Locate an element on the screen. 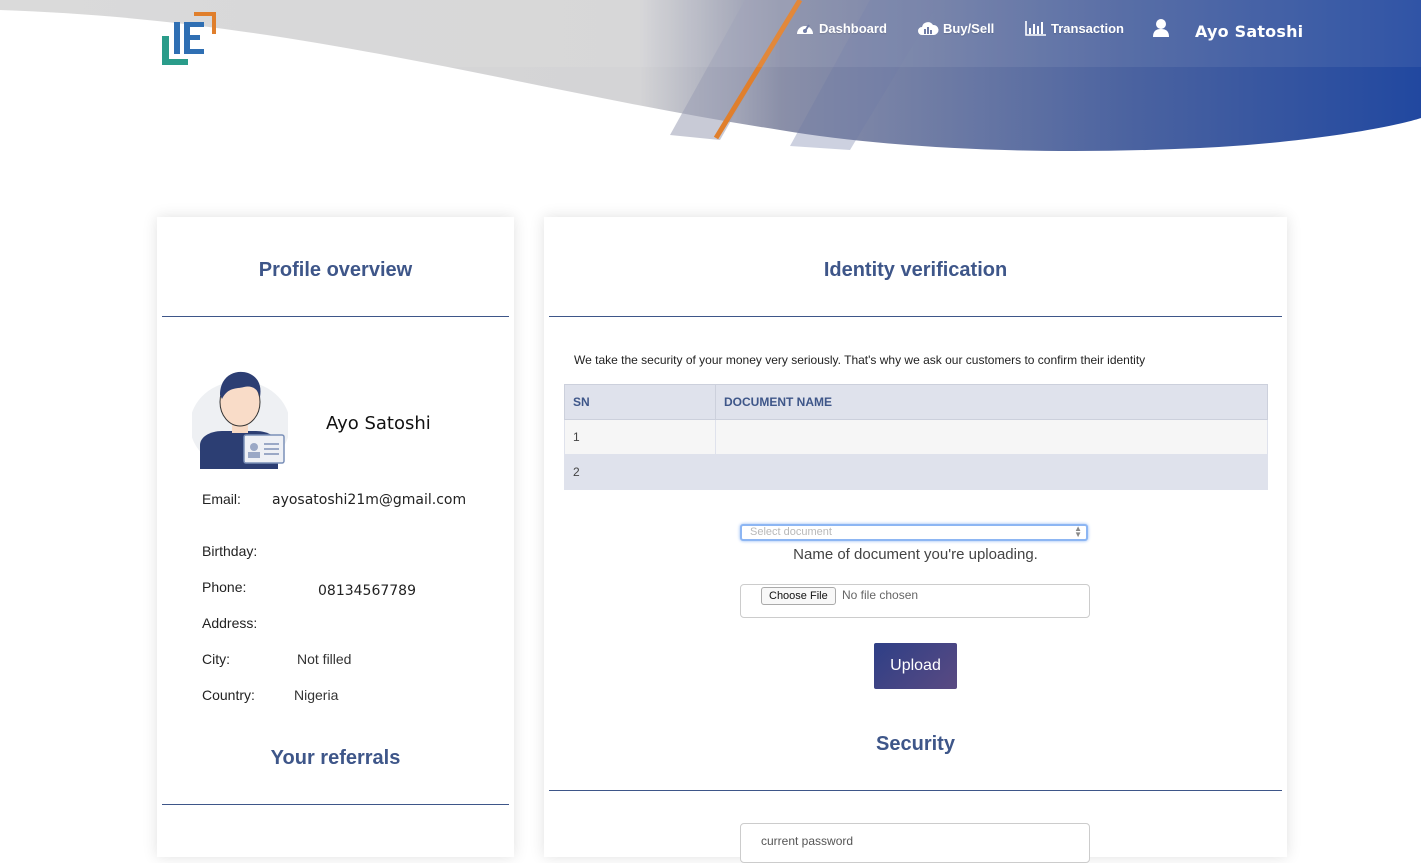 The height and width of the screenshot is (863, 1421). security-divider is located at coordinates (915, 790).